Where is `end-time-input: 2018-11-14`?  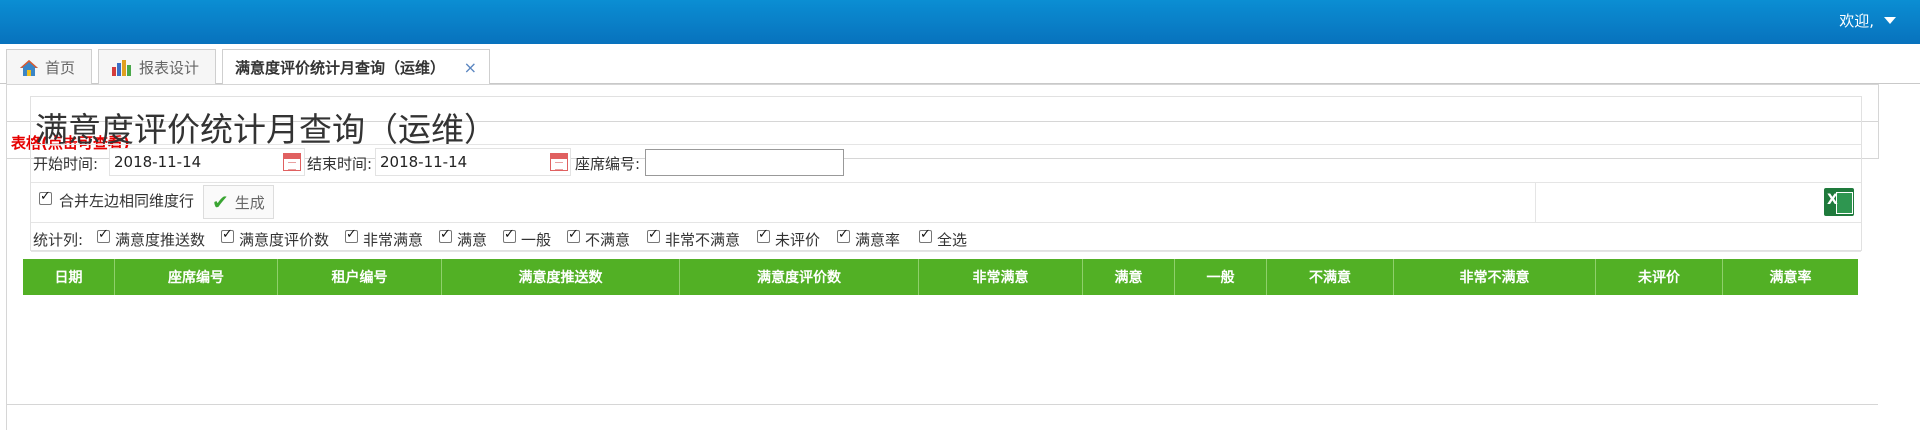
end-time-input: 2018-11-14 is located at coordinates (473, 162).